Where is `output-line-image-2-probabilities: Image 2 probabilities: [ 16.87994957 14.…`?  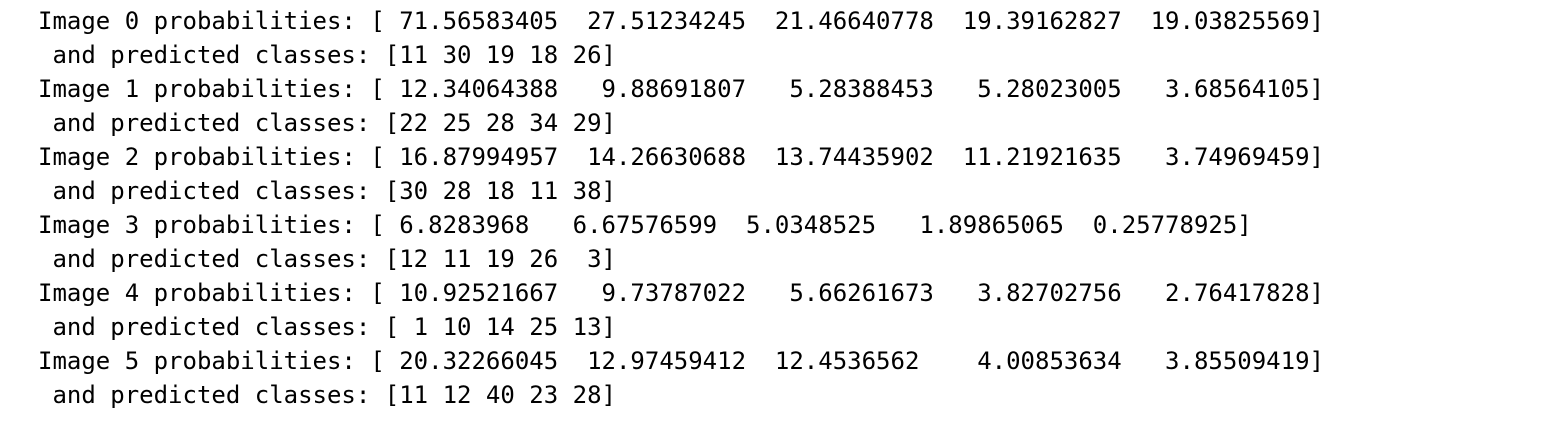 output-line-image-2-probabilities: Image 2 probabilities: [ 16.87994957 14.… is located at coordinates (681, 157).